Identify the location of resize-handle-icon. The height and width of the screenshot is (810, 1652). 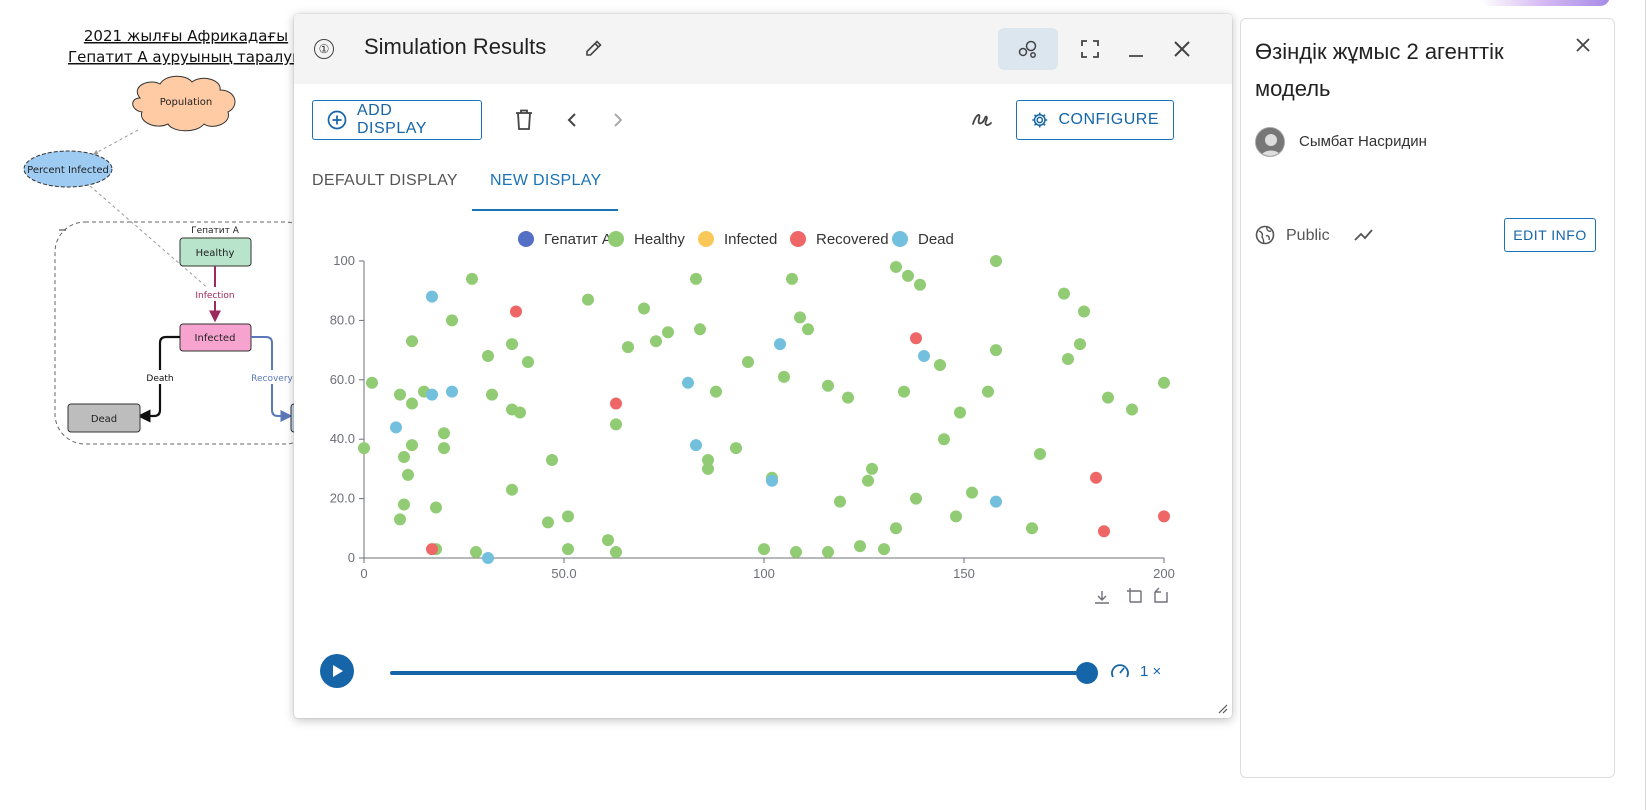
(1222, 708).